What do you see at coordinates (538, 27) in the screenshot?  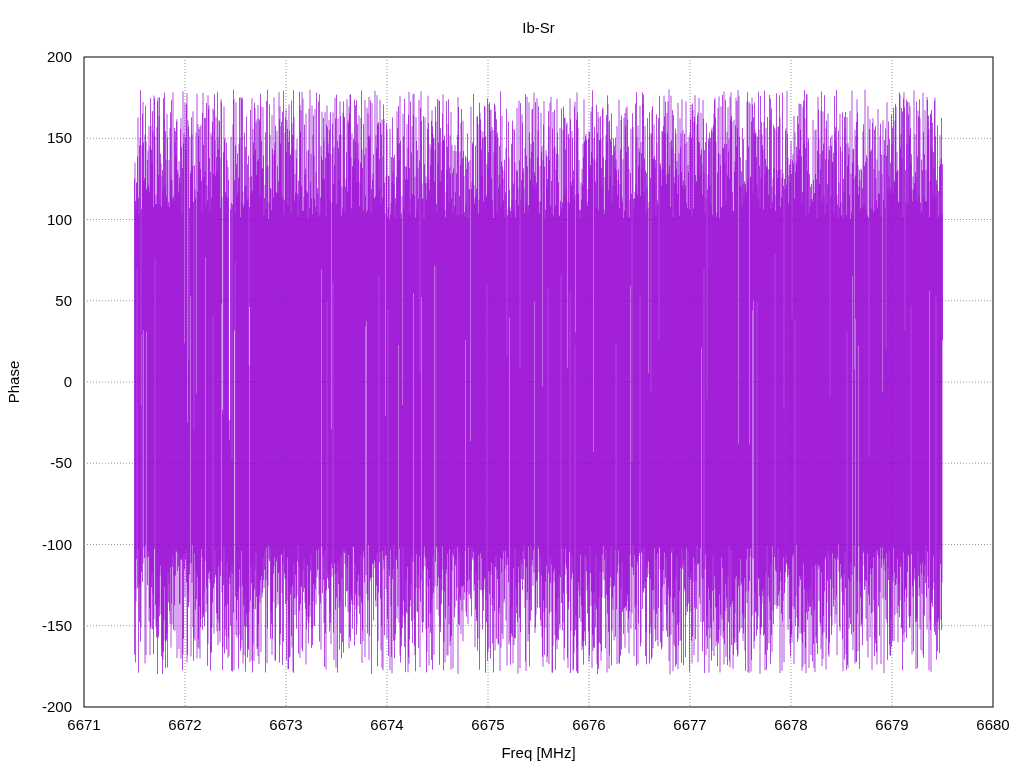 I see `chart-title: Ib-Sr` at bounding box center [538, 27].